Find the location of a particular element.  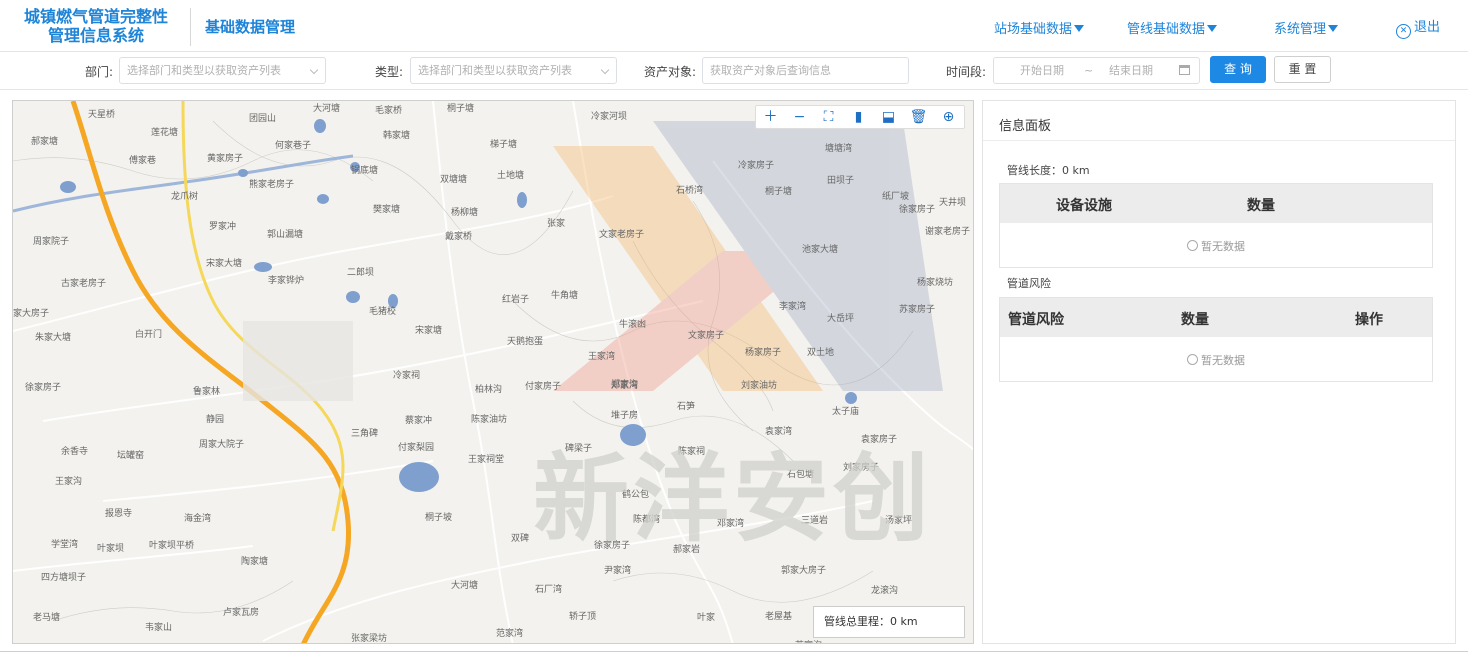

map-place-label: 老屋基 is located at coordinates (779, 617).